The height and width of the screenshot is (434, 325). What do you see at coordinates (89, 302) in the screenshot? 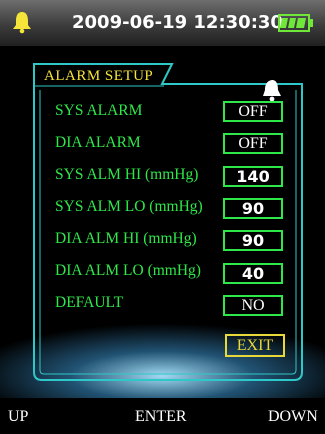
I see `default-label: DEFAULT` at bounding box center [89, 302].